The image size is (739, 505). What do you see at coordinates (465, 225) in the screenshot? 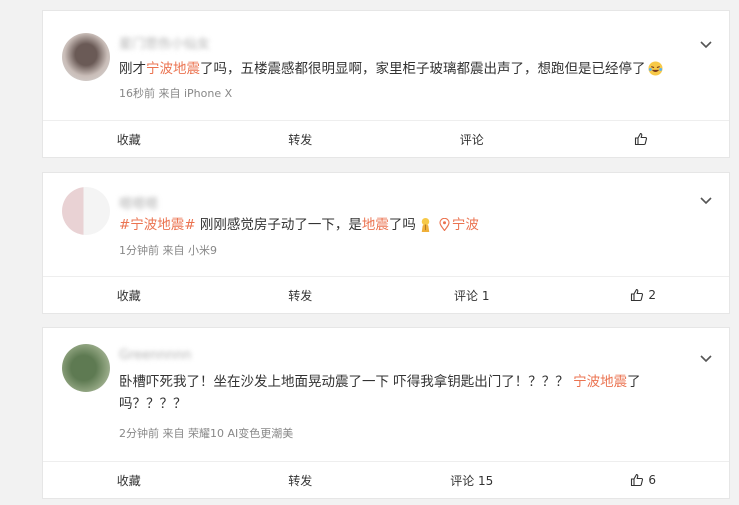
I see `location-link: 宁波` at bounding box center [465, 225].